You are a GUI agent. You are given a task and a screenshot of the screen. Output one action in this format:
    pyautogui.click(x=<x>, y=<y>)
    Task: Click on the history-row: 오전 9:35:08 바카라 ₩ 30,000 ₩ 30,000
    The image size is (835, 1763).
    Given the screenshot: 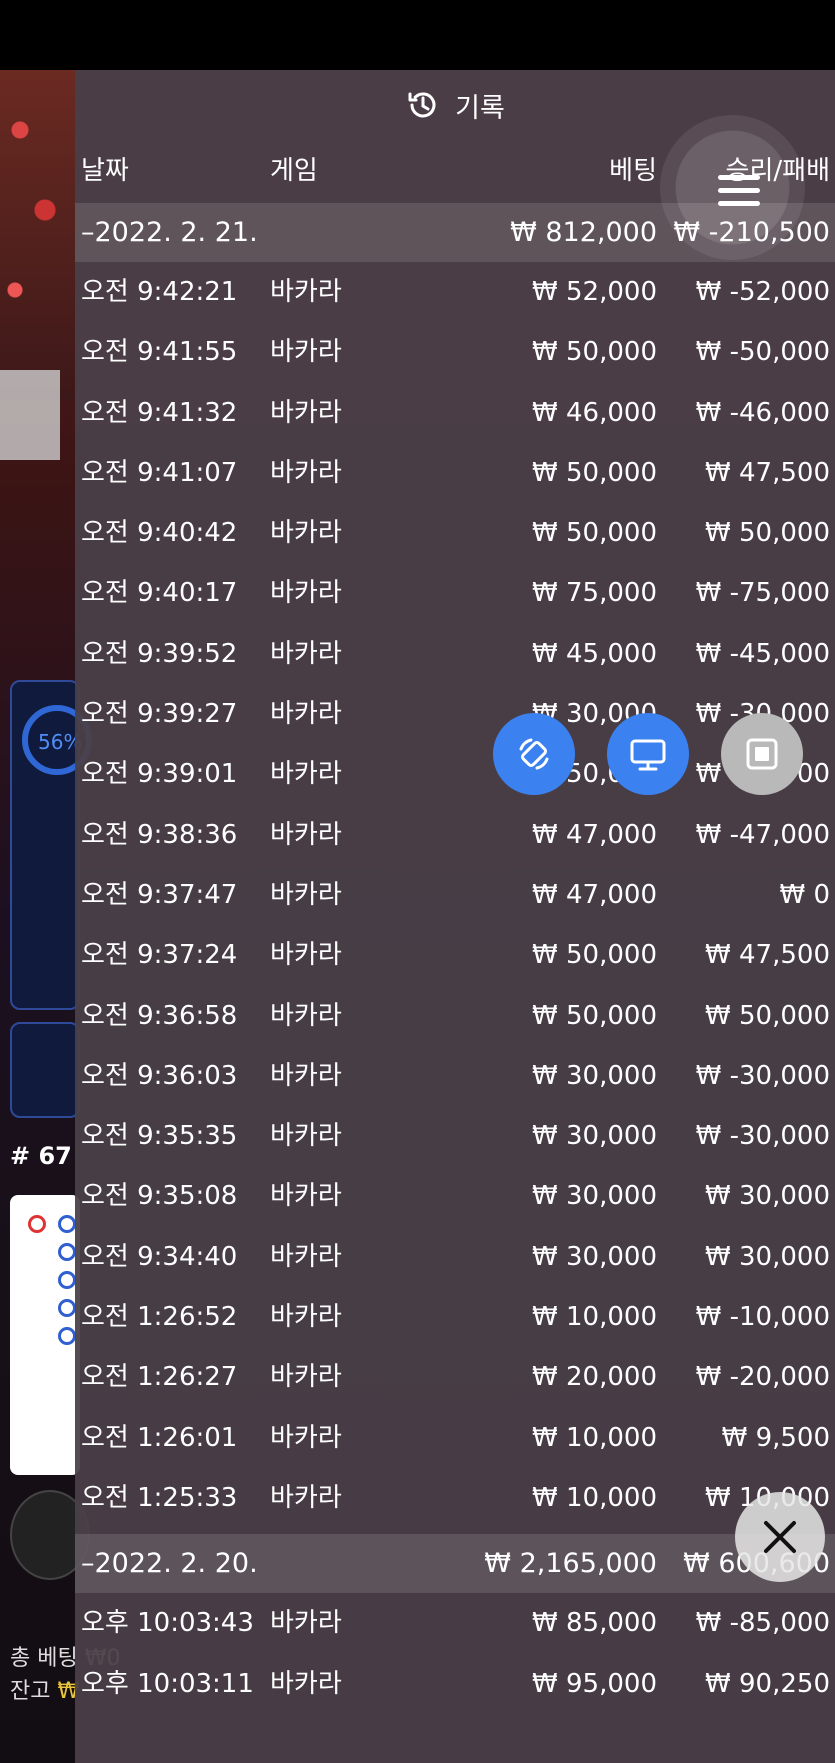 What is the action you would take?
    pyautogui.click(x=455, y=1196)
    